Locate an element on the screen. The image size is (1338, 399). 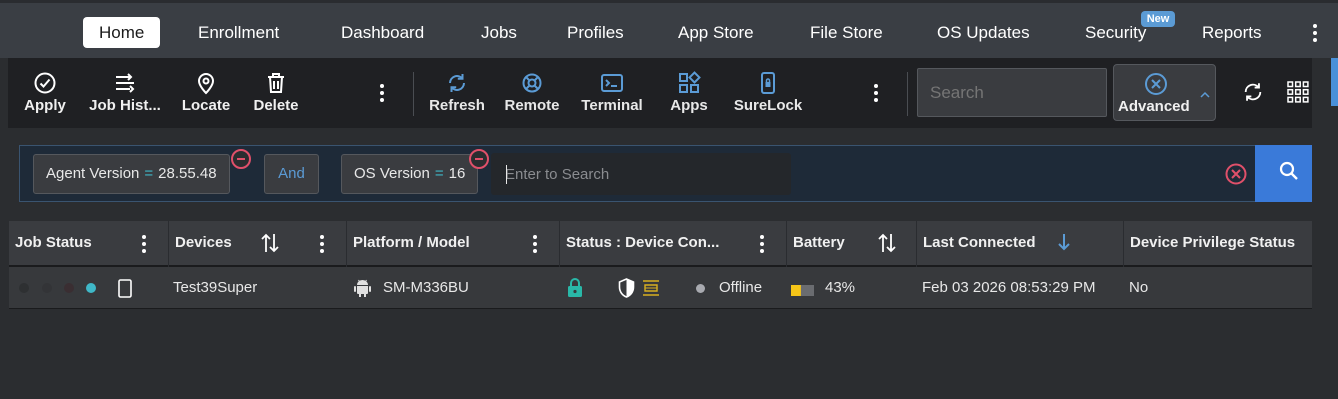
advanced-filter-bar: Agent Version = 28.55.48 And OS Version = 16 is located at coordinates (671, 173).